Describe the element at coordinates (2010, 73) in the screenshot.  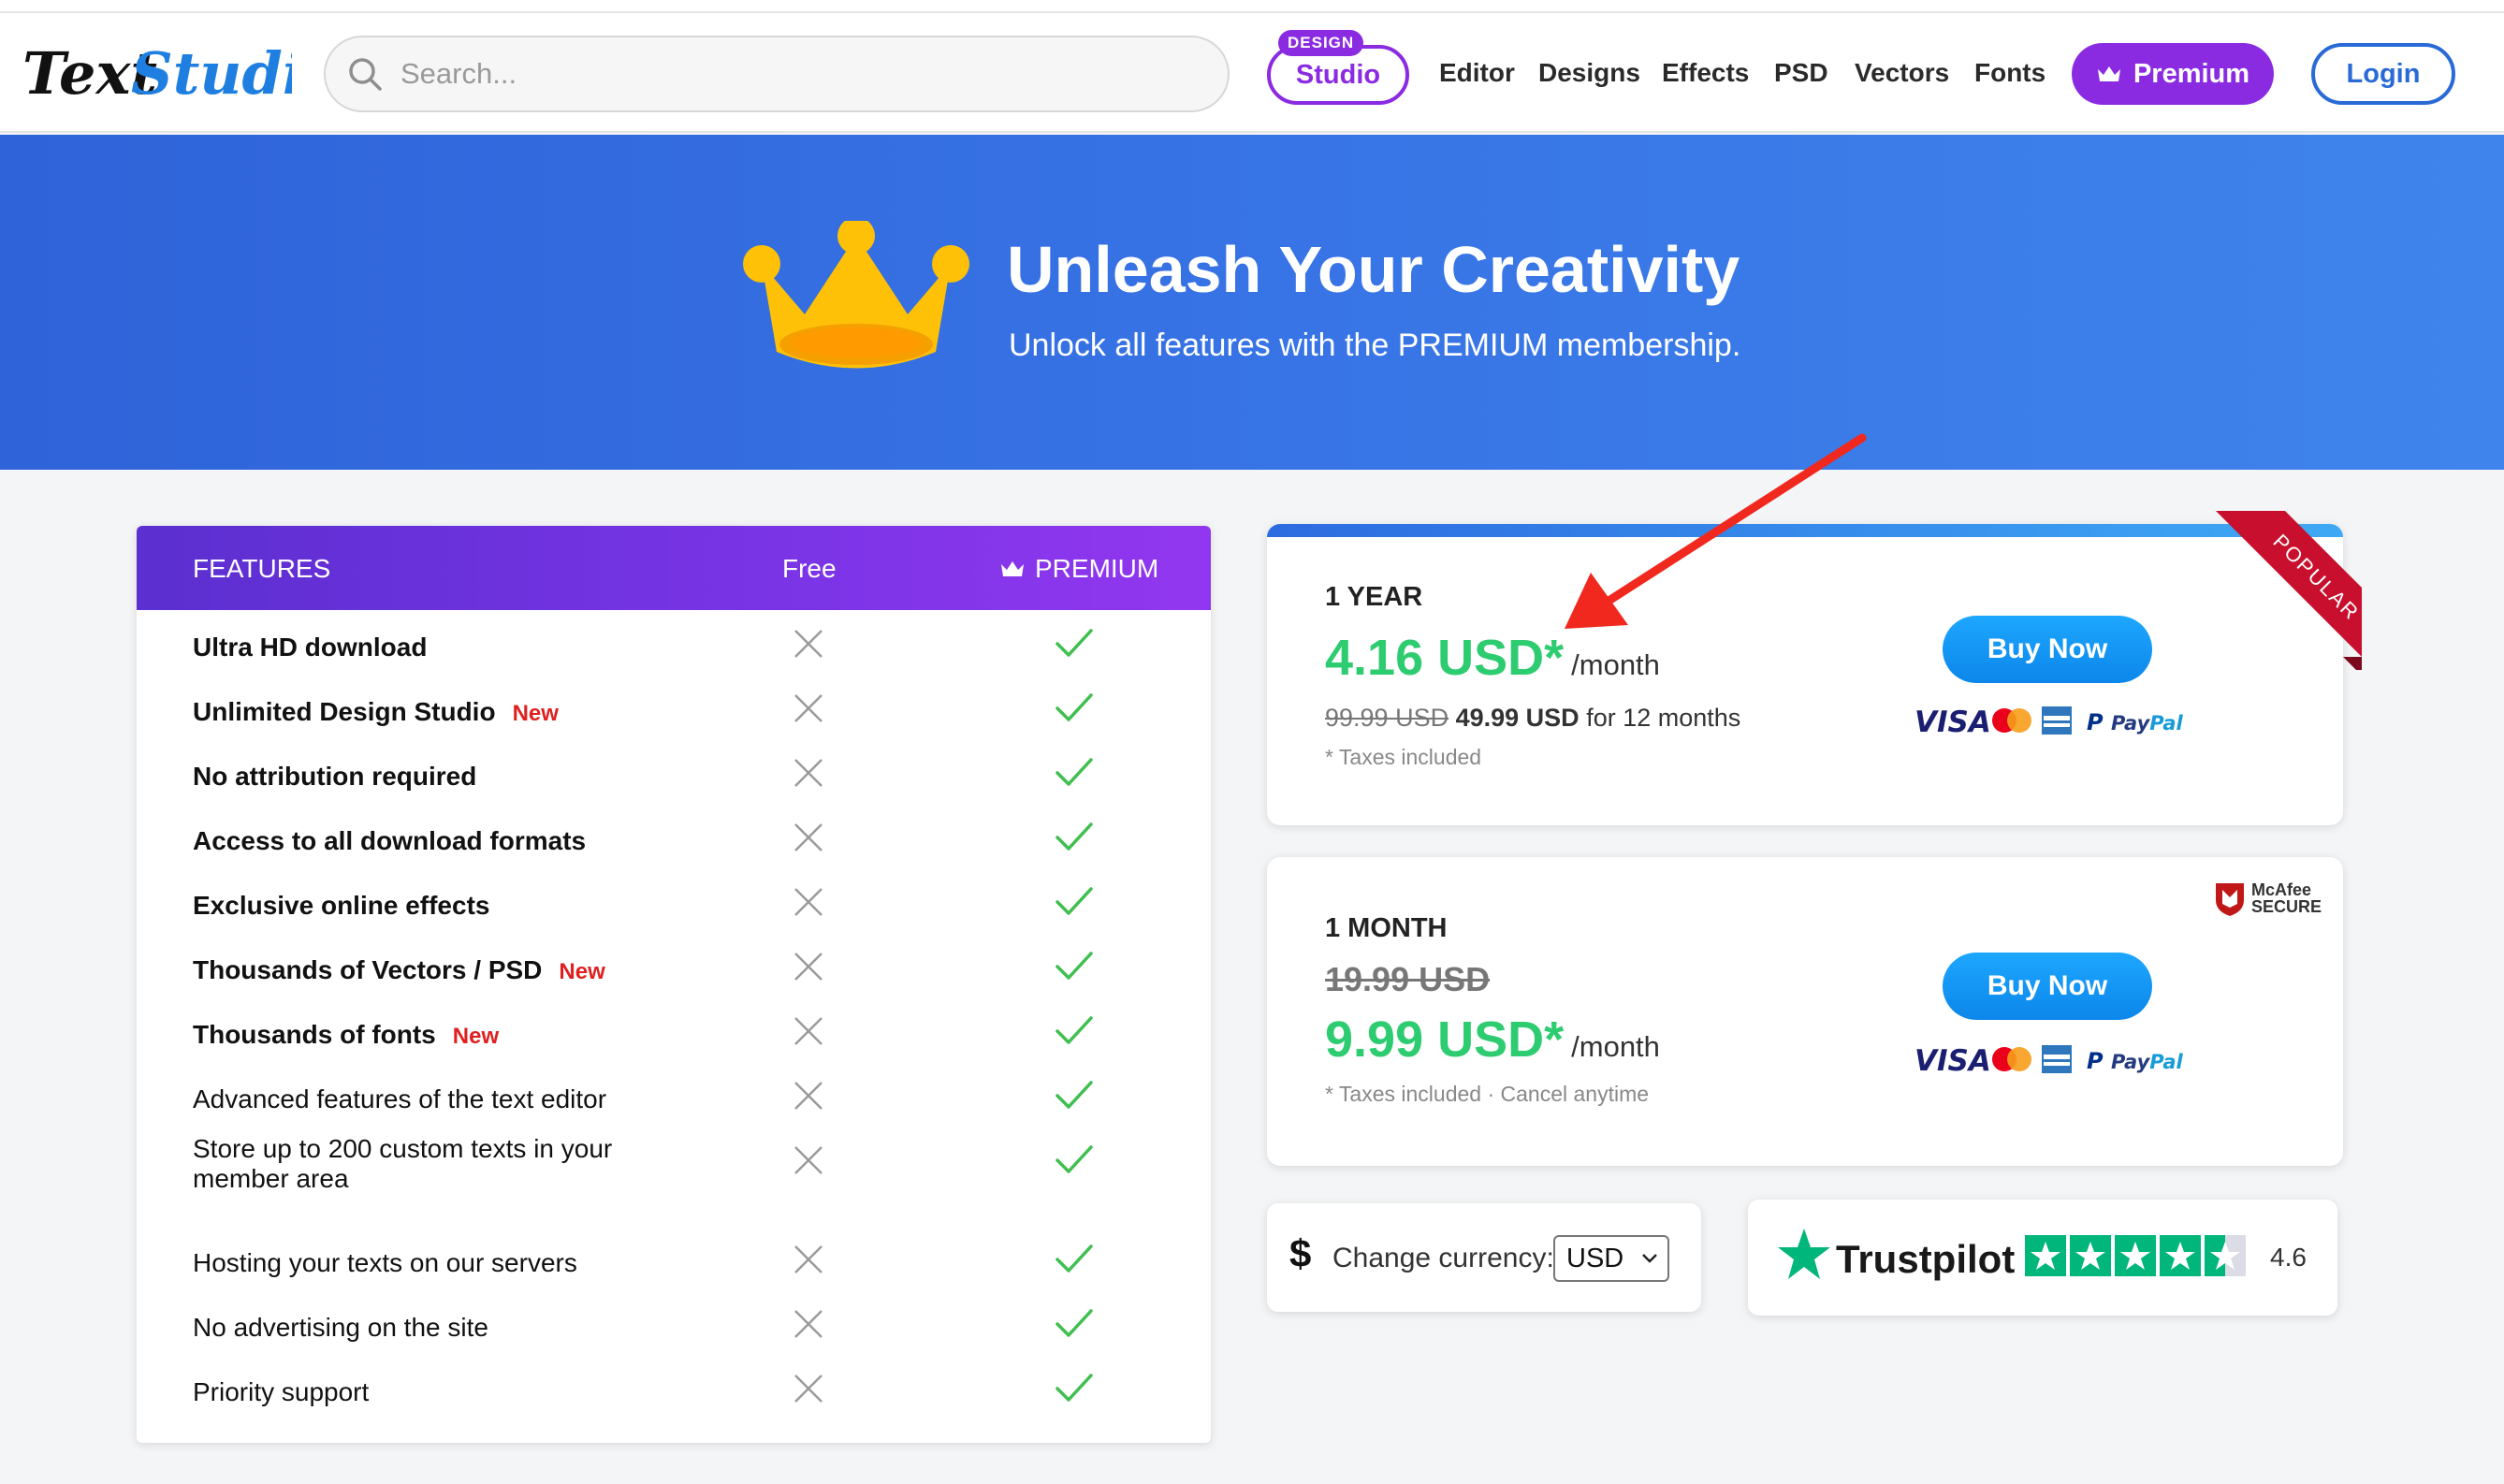
I see `nav-fonts: Fonts` at that location.